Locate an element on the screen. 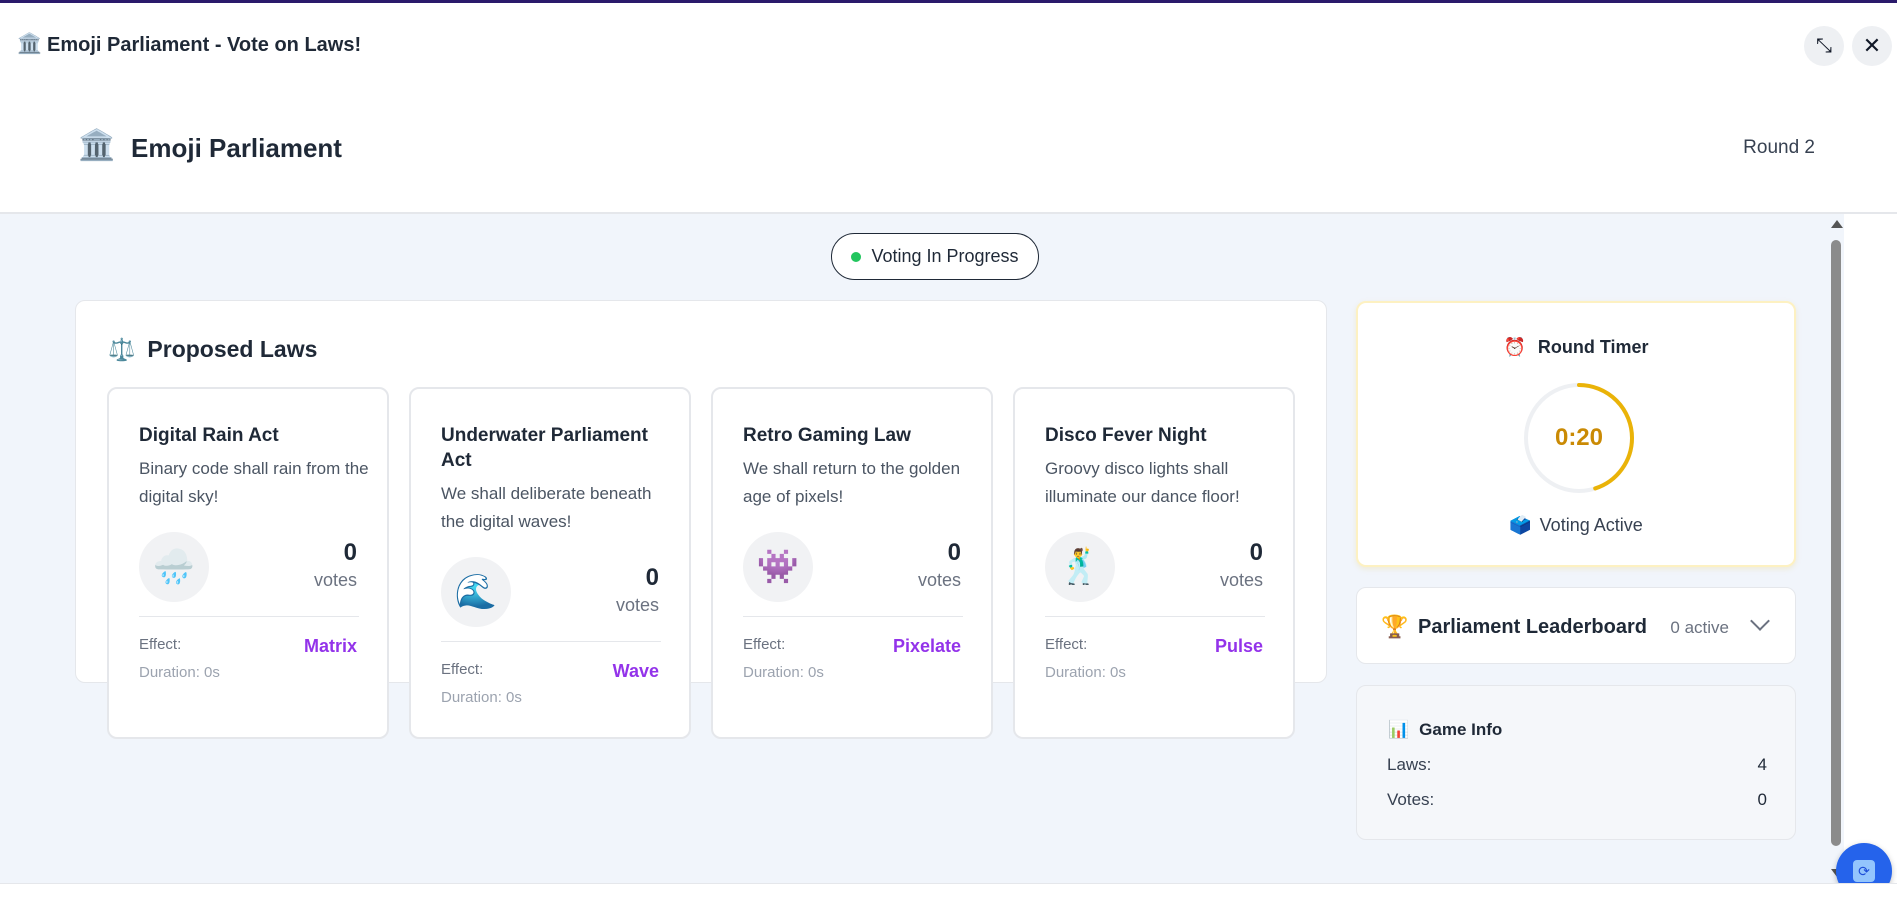 The image size is (1897, 907). voting-status-label: Voting In Progress is located at coordinates (945, 256).